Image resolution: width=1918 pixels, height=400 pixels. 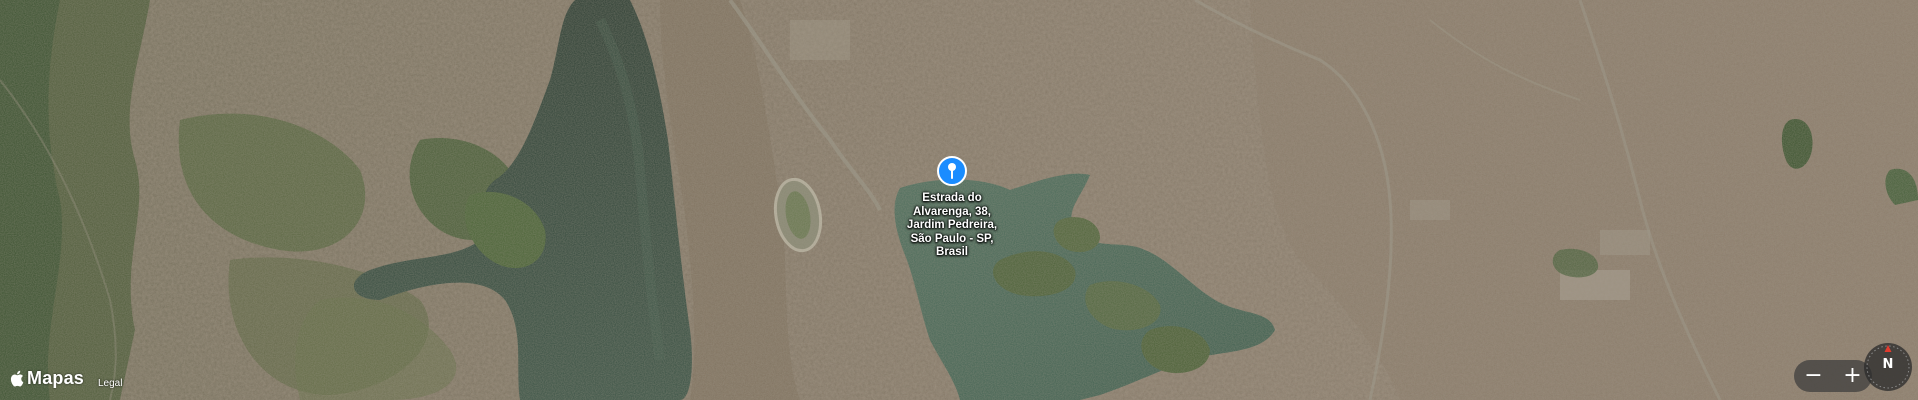 I want to click on maps-brand: Mapas, so click(x=47, y=378).